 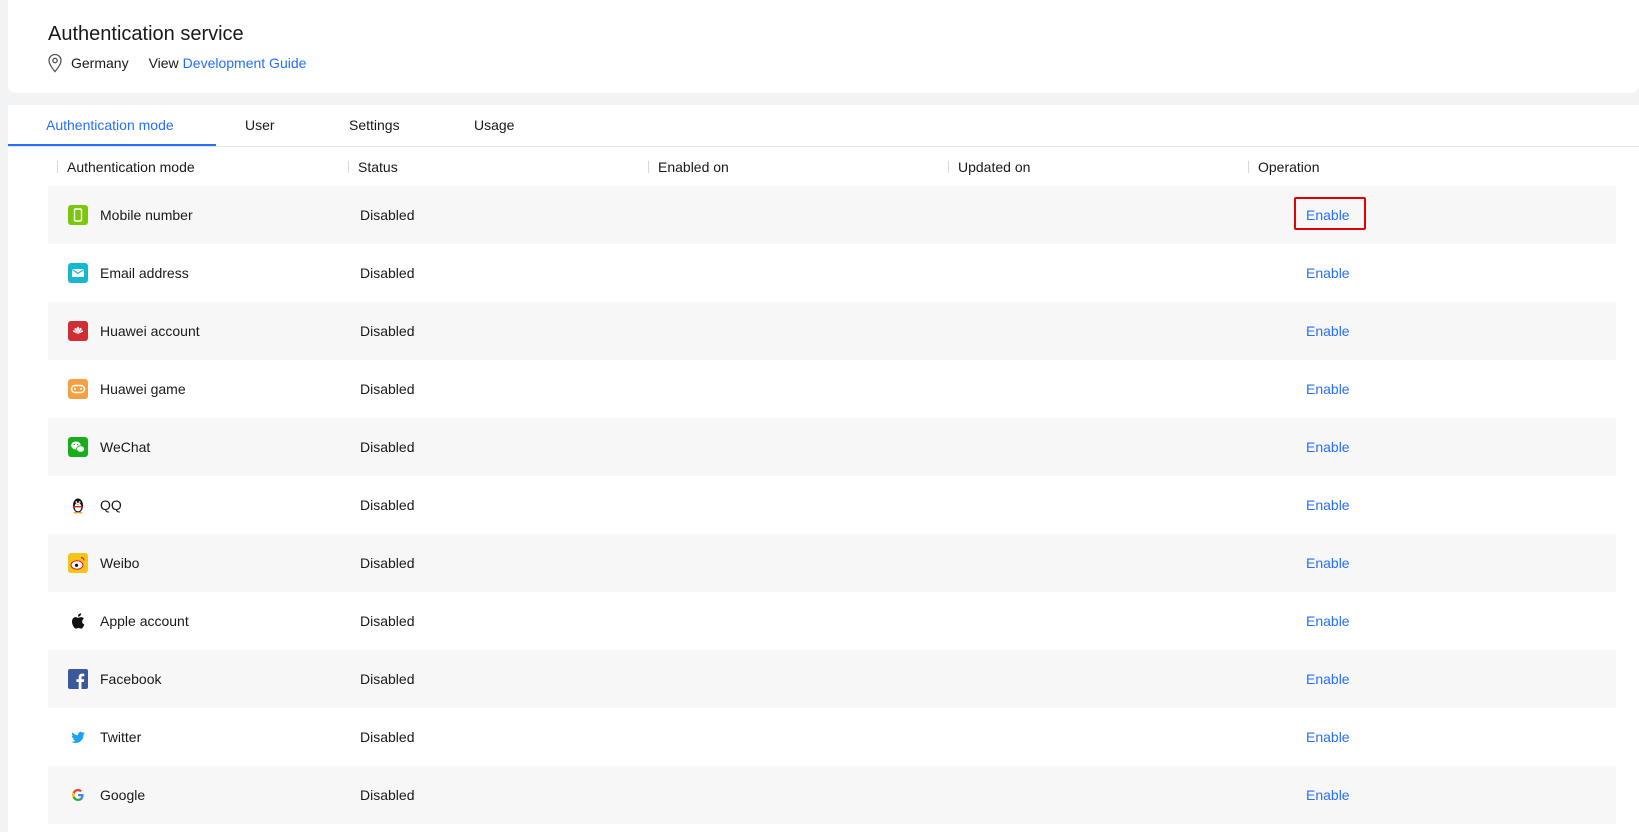 I want to click on mode-label: Weibo, so click(x=120, y=563).